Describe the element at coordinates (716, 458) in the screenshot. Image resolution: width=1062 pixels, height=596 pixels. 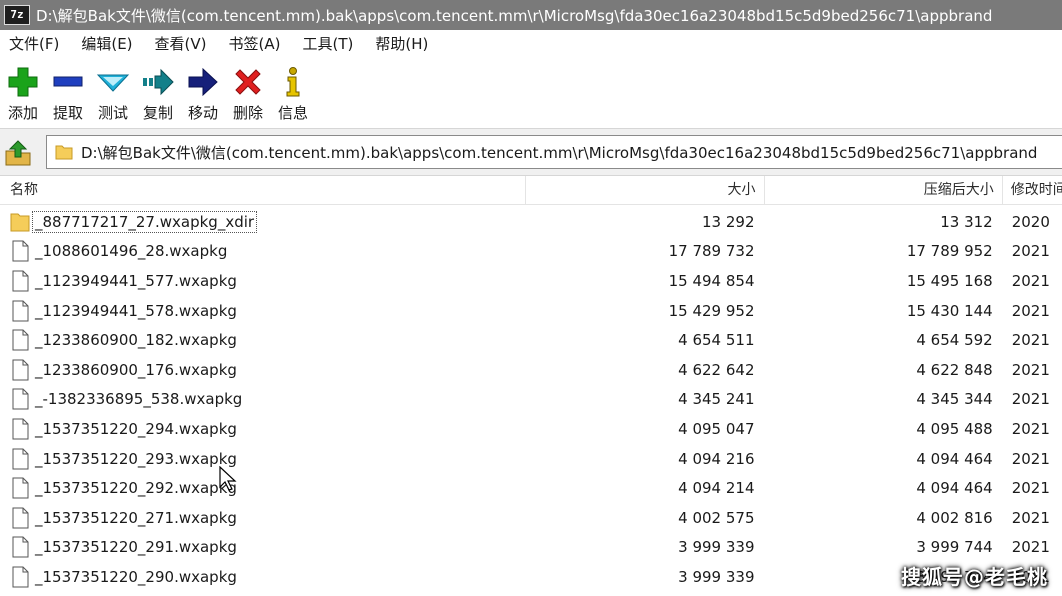
I see `file-size: 4 094 216` at that location.